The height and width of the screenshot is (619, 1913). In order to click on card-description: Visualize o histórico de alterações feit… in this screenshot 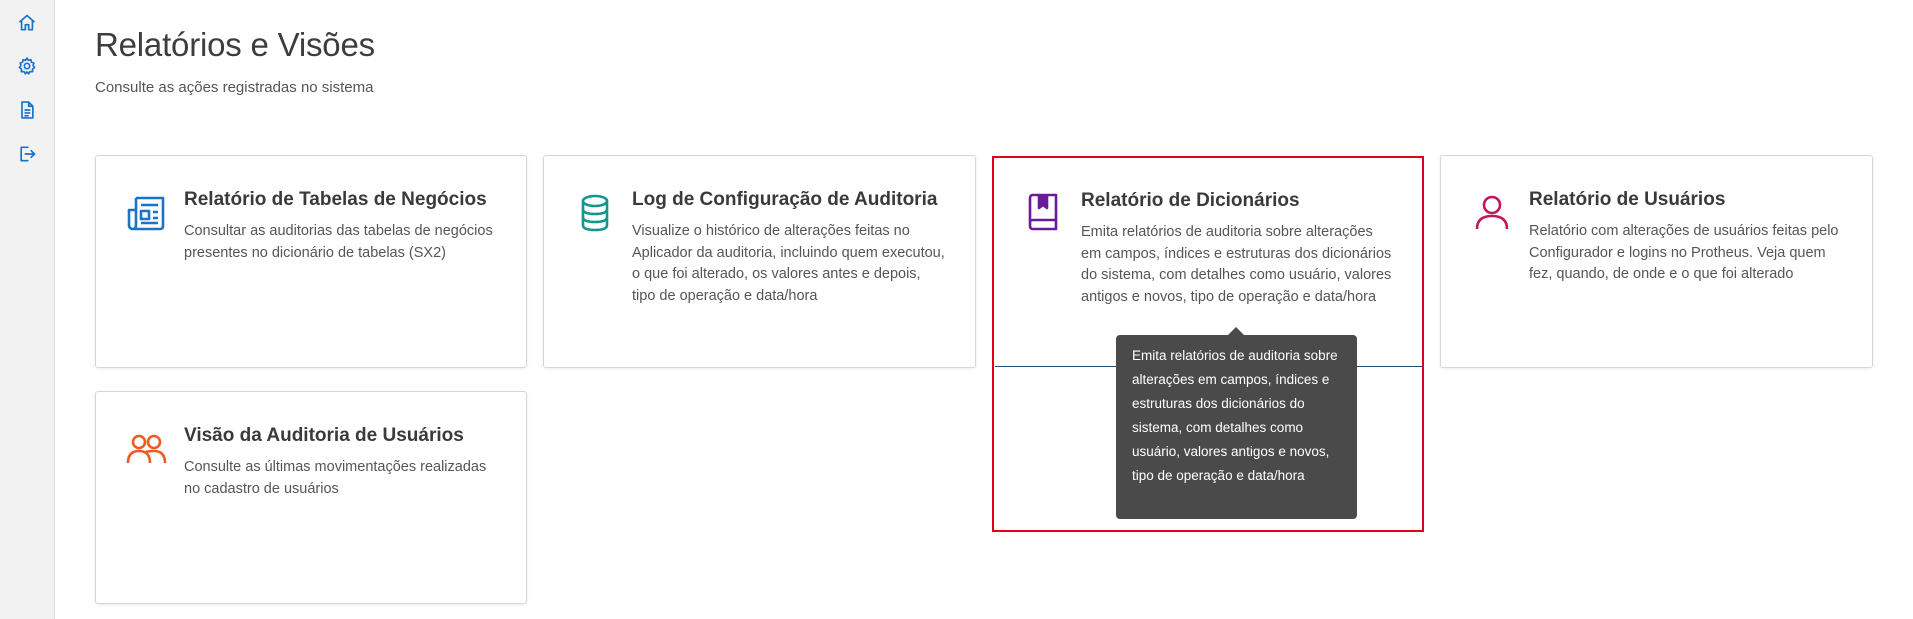, I will do `click(788, 263)`.